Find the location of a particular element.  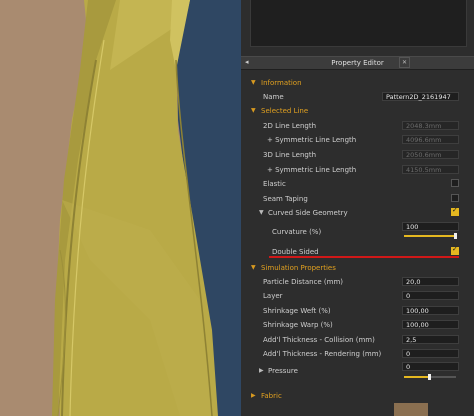

particle-distance-row: Particle Distance (mm) 20,0 is located at coordinates (357, 282).